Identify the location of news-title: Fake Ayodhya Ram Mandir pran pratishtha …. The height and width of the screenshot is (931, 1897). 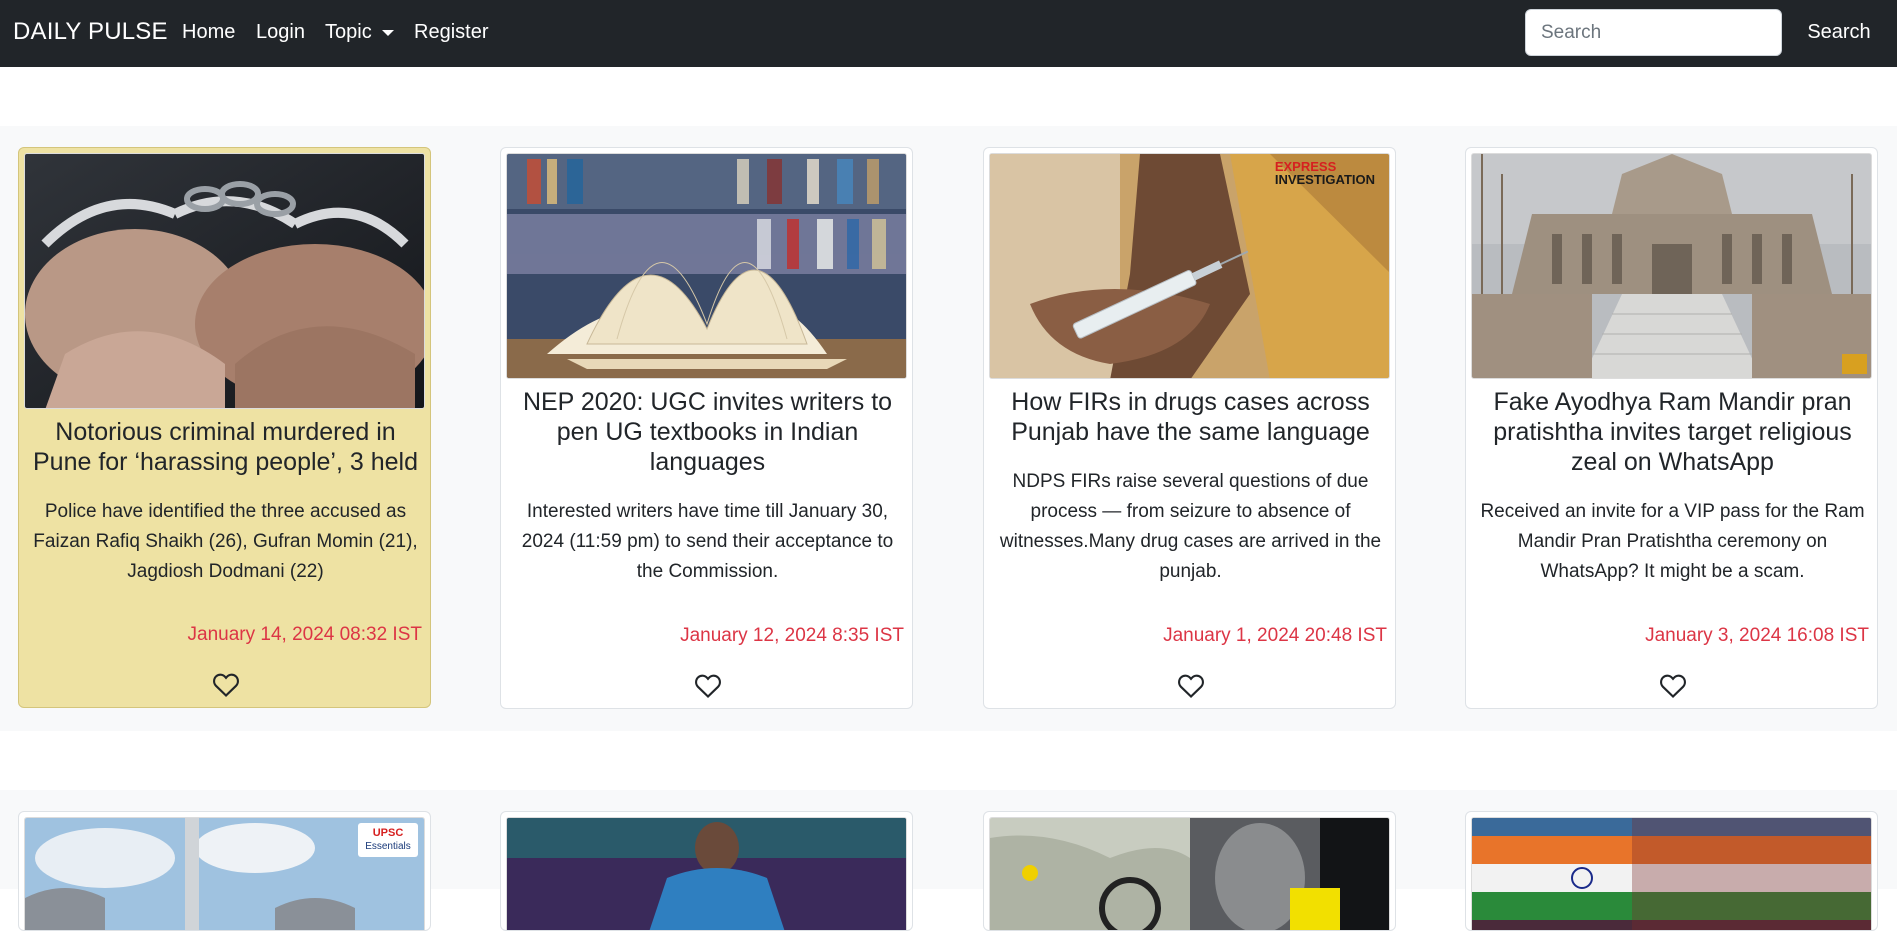
(1672, 432).